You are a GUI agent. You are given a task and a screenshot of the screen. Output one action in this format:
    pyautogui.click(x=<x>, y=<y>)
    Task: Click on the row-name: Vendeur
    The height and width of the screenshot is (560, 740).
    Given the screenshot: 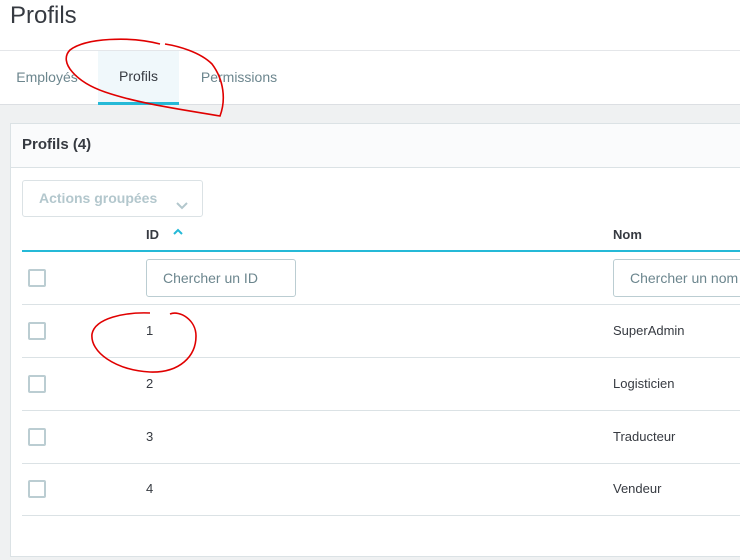 What is the action you would take?
    pyautogui.click(x=637, y=488)
    